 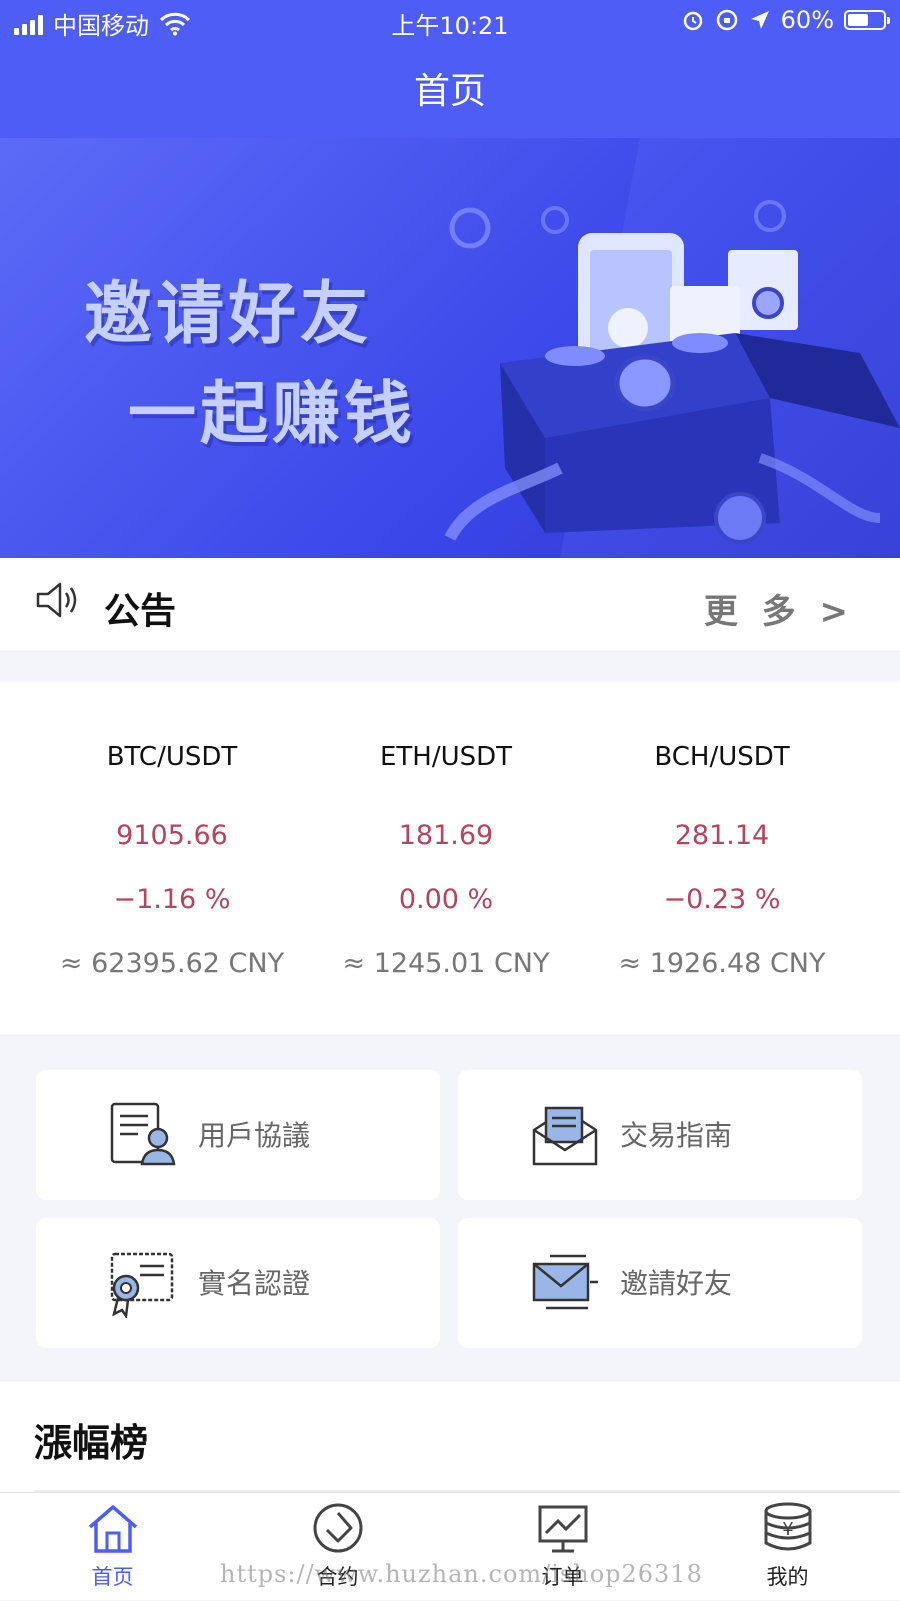 What do you see at coordinates (779, 608) in the screenshot?
I see `more-link: 更 多 >` at bounding box center [779, 608].